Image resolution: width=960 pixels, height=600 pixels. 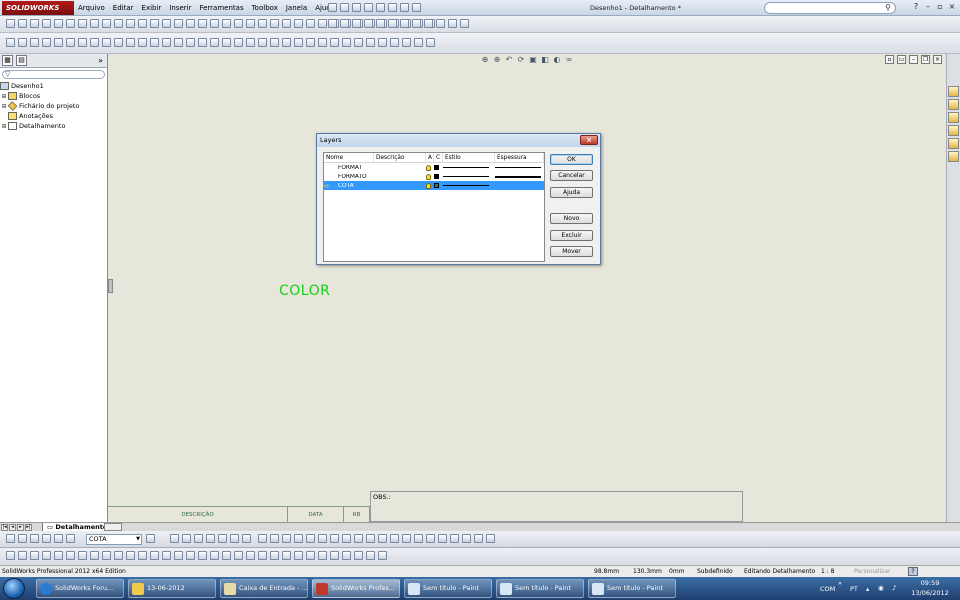 I want to click on viewport-close-icon: ×, so click(x=937, y=59).